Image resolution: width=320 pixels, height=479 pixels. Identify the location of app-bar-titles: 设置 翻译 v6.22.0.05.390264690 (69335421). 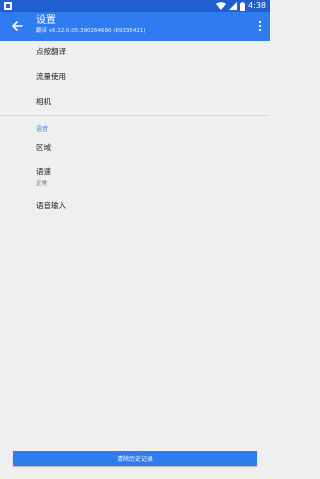
(91, 25).